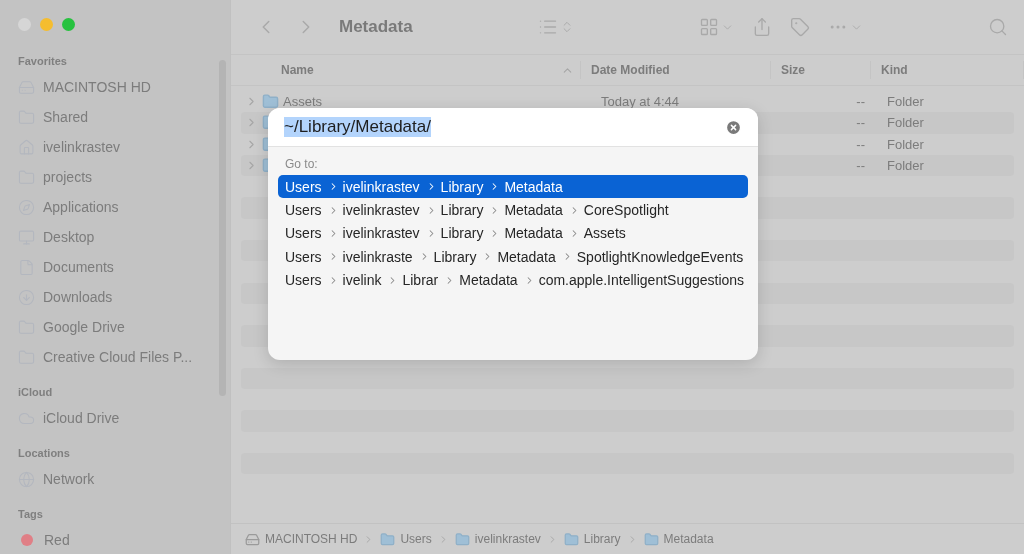  Describe the element at coordinates (793, 70) in the screenshot. I see `column-header: Size` at that location.